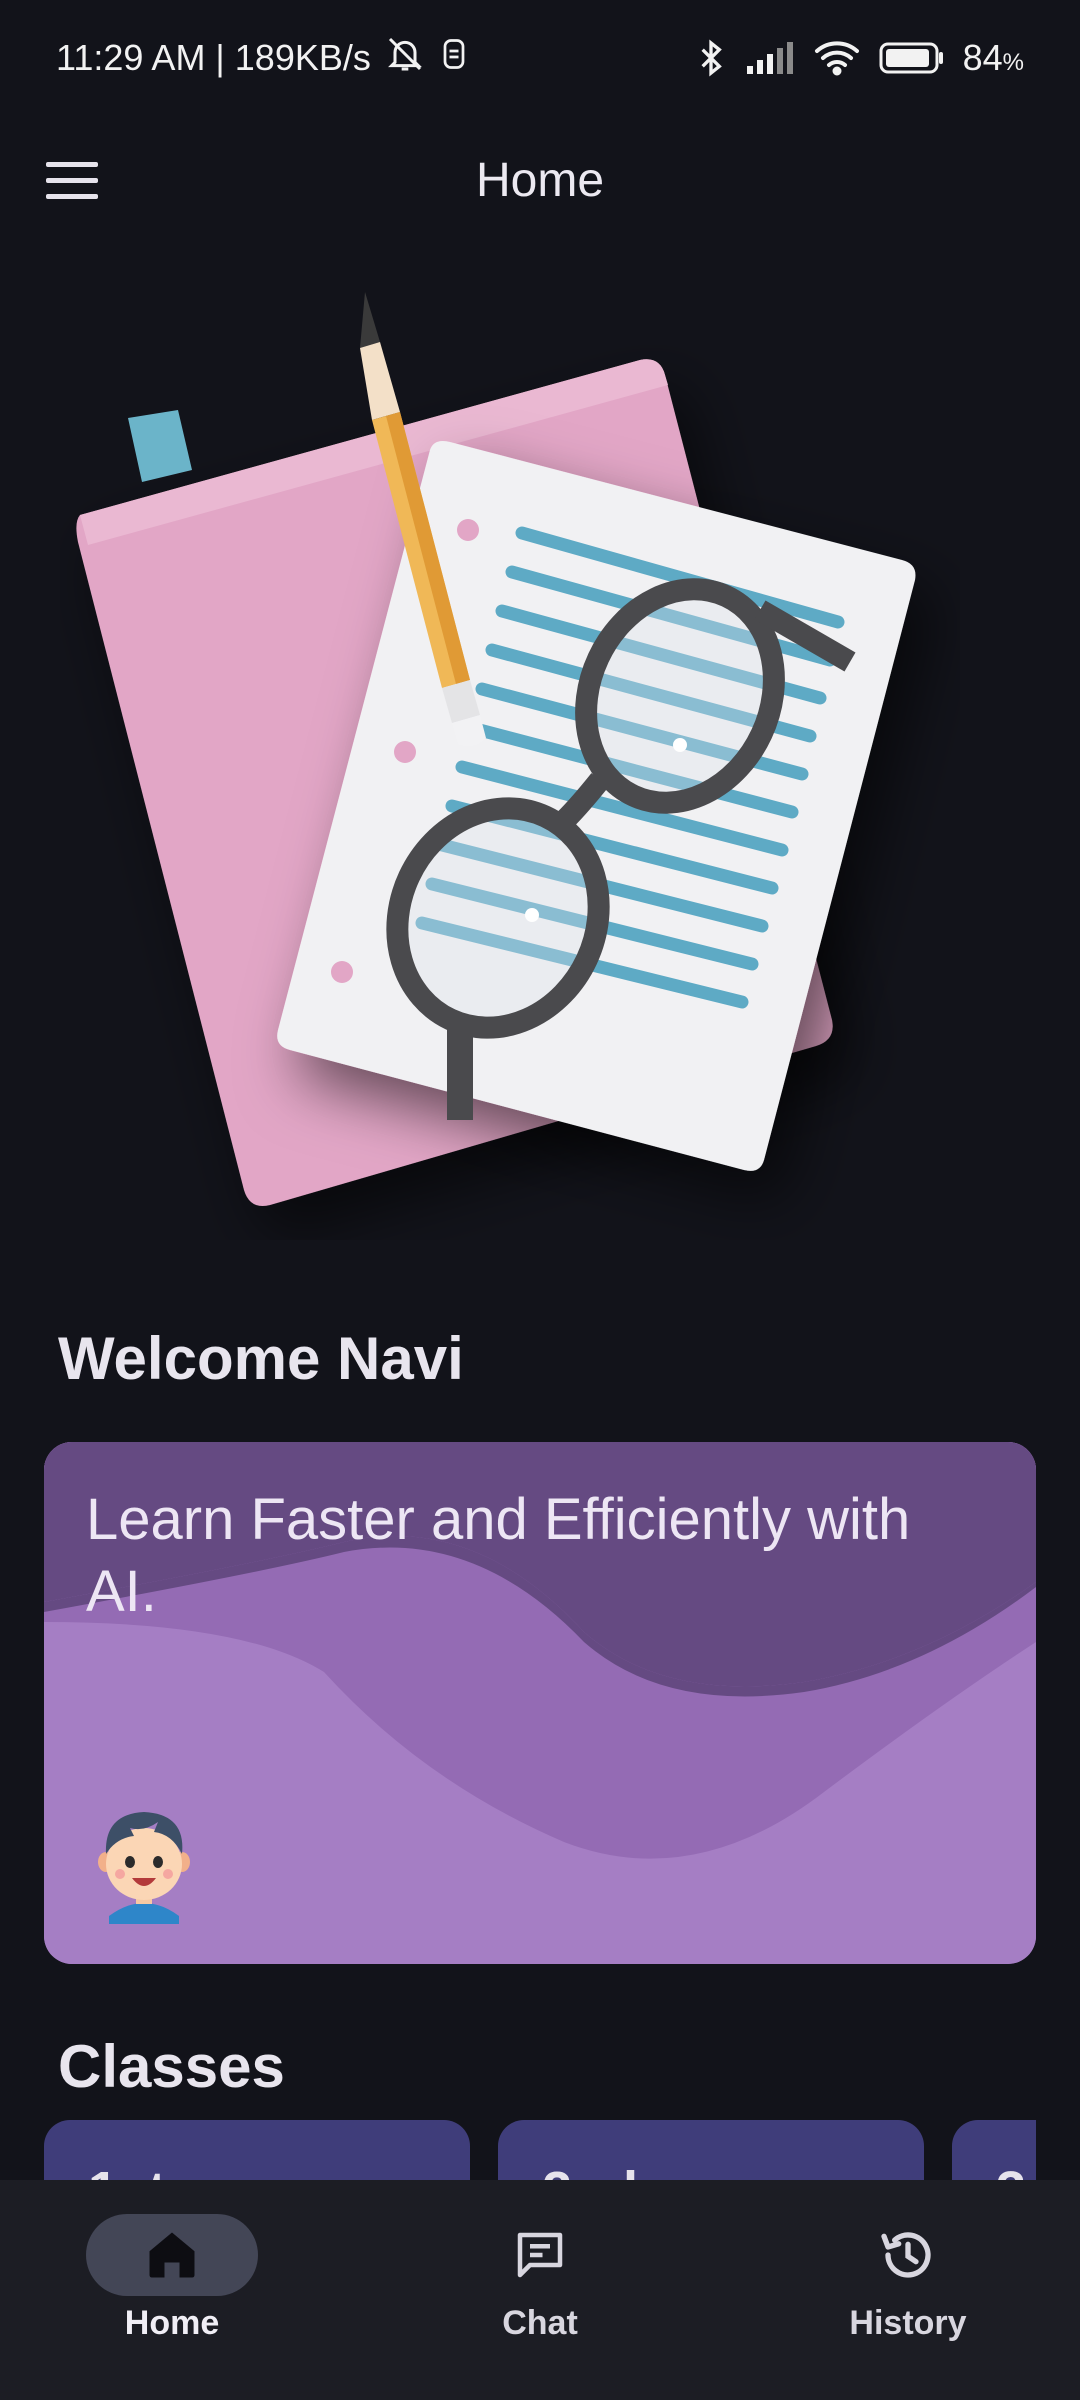 This screenshot has width=1080, height=2400. Describe the element at coordinates (213, 57) in the screenshot. I see `status-time-speed: 11:29 AM | 189KB/s` at that location.